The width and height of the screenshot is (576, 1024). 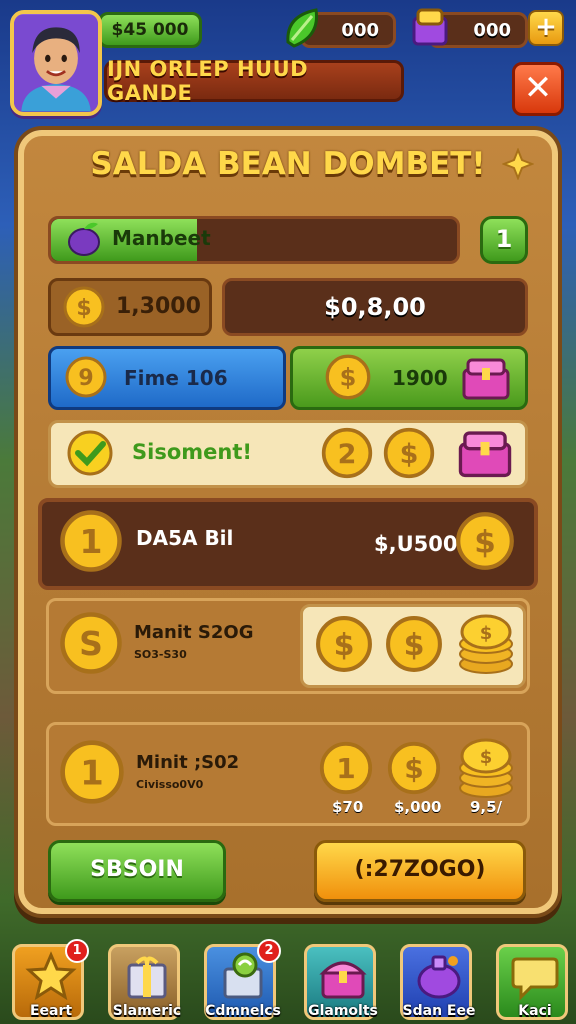 I want to click on coin-number: 2, so click(x=347, y=454).